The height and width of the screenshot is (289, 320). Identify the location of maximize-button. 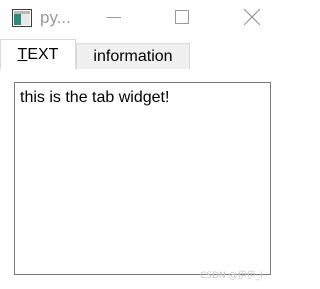
(182, 19).